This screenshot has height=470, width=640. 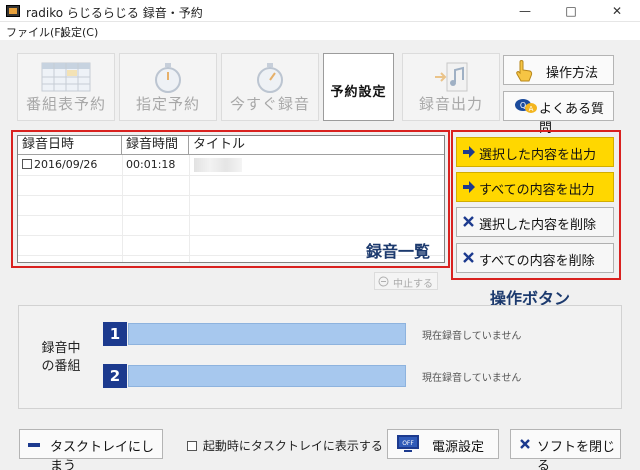 I want to click on record-output-button: 録音出力, so click(x=451, y=87).